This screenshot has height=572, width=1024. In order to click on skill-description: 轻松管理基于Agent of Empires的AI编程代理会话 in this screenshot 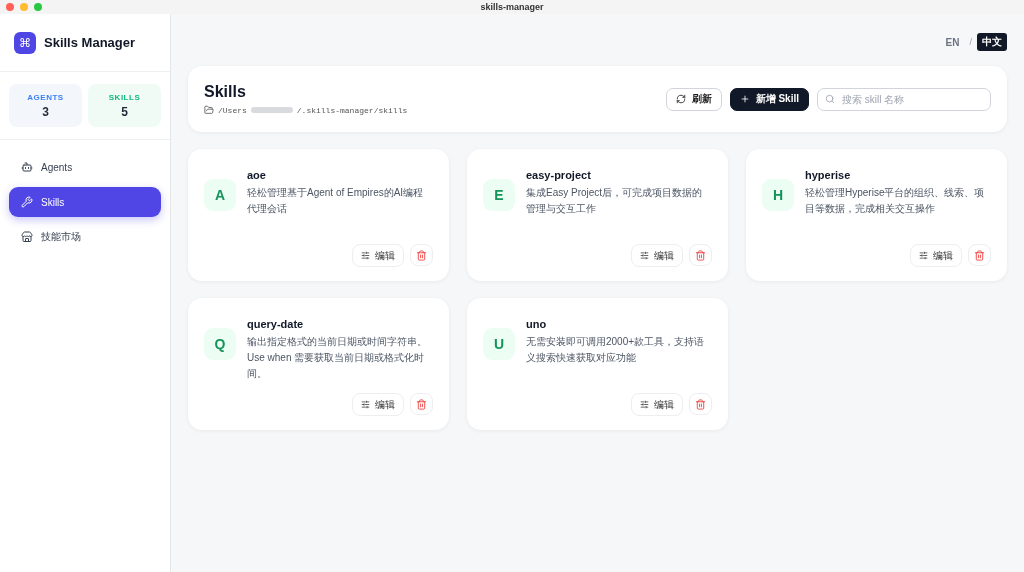, I will do `click(336, 201)`.